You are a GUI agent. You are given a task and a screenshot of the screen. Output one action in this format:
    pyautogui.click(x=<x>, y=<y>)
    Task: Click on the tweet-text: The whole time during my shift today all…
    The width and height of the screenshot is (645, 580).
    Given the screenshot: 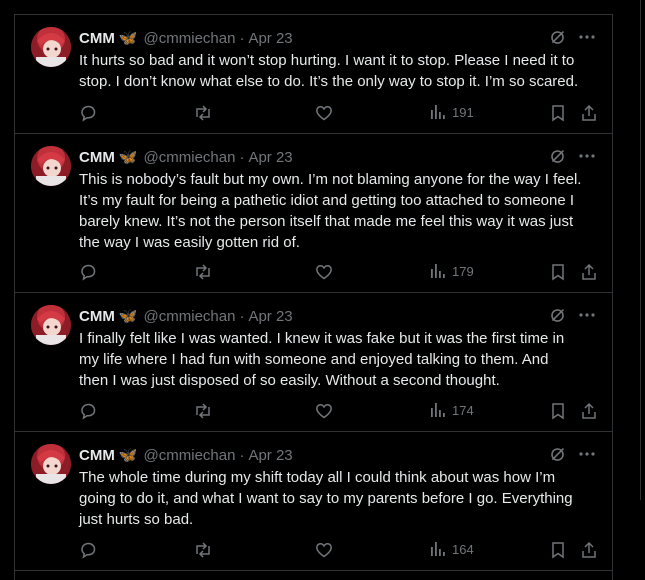 What is the action you would take?
    pyautogui.click(x=326, y=498)
    